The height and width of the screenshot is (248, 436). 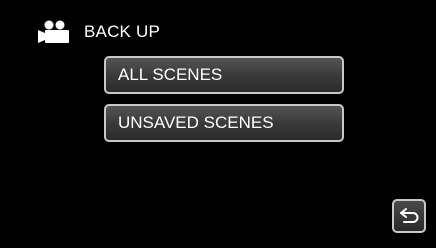 I want to click on all-scenes-button: ALL SCENES, so click(x=224, y=75).